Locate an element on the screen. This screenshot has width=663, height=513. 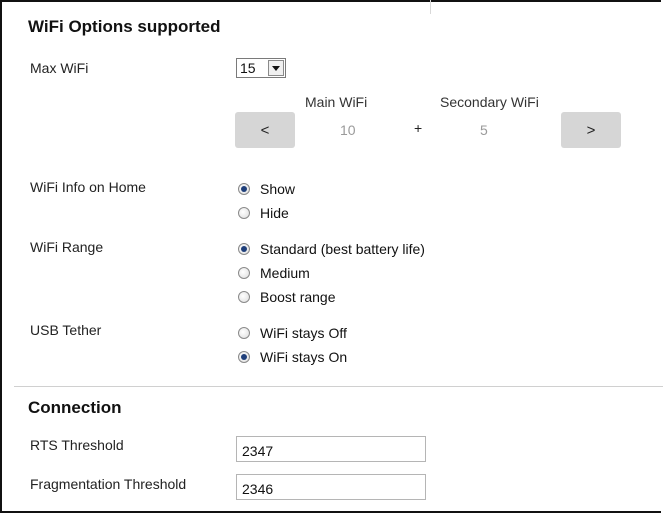
max-wifi-select: 15 is located at coordinates (261, 68).